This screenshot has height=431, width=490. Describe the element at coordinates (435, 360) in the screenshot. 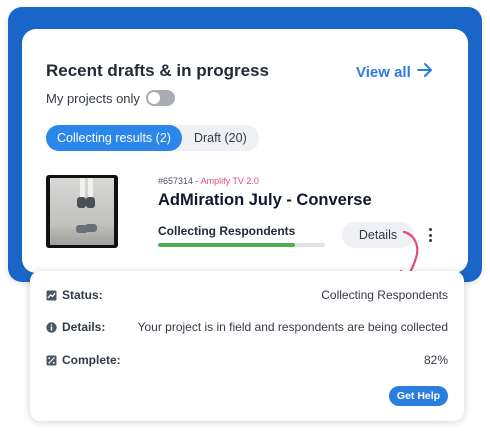

I see `complete-value: 82%` at that location.